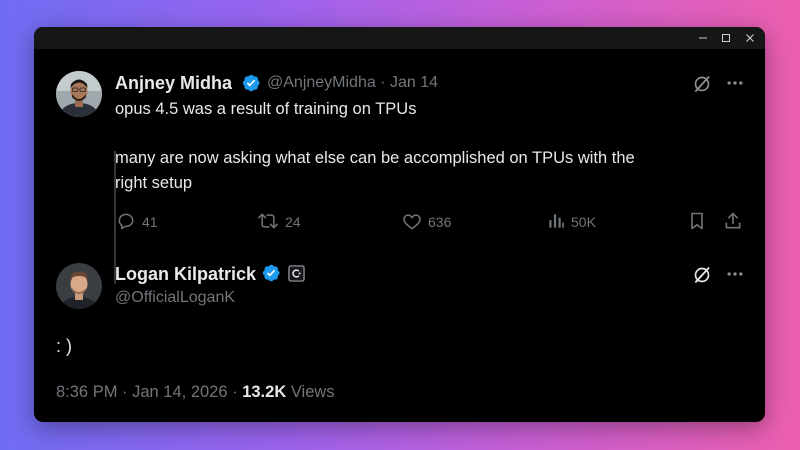 The width and height of the screenshot is (800, 450). I want to click on tweet-date: Jan 14, so click(414, 82).